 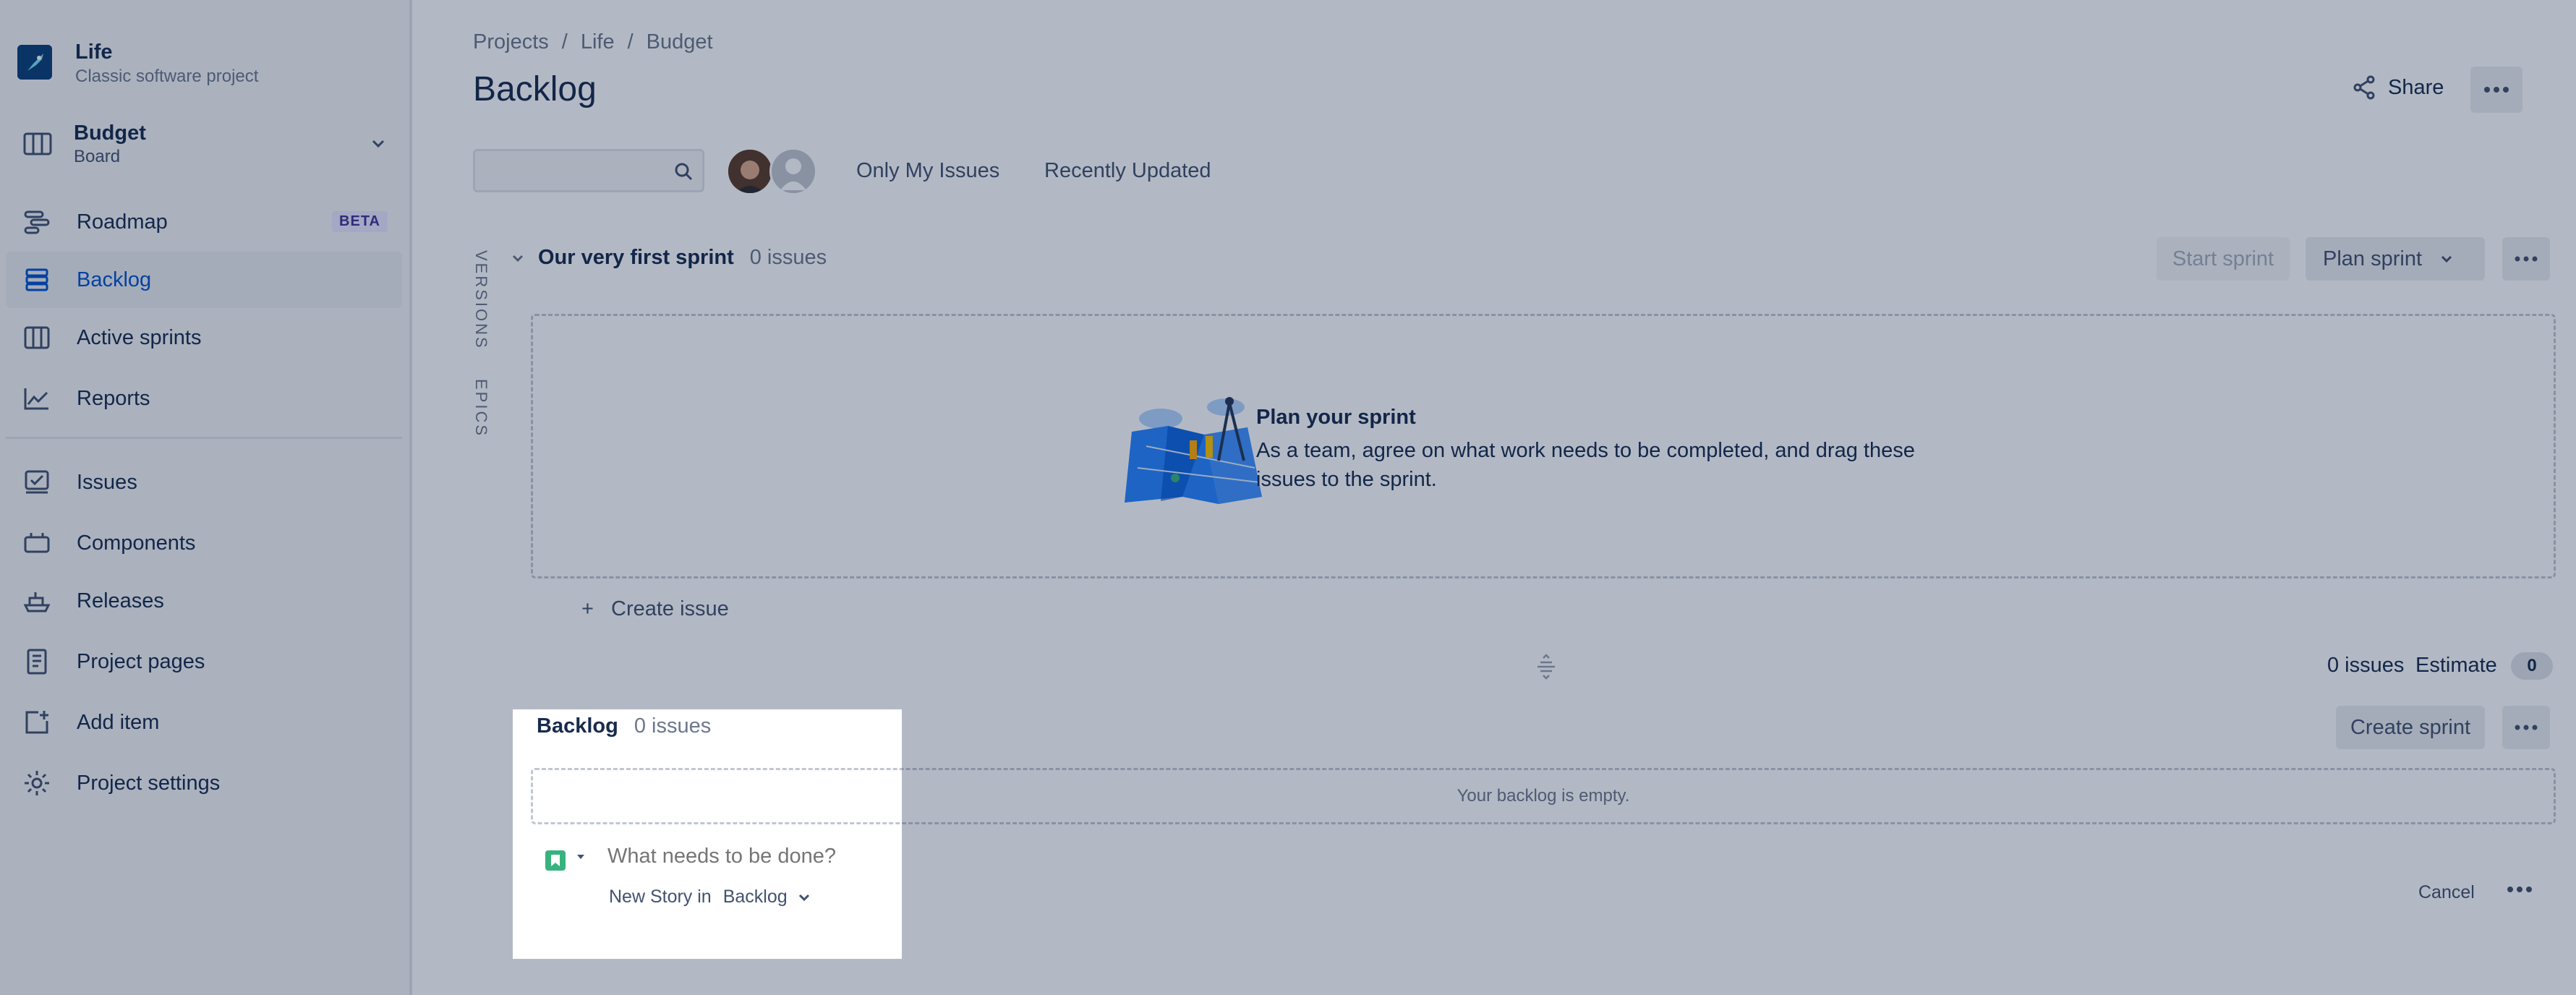 What do you see at coordinates (37, 279) in the screenshot?
I see `backlog-icon` at bounding box center [37, 279].